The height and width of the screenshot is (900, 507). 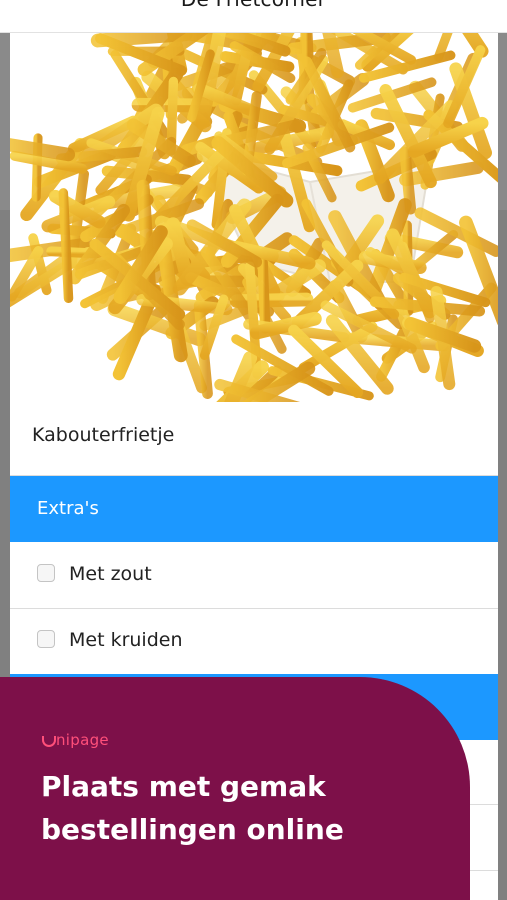 What do you see at coordinates (110, 574) in the screenshot?
I see `option-label: Met zout` at bounding box center [110, 574].